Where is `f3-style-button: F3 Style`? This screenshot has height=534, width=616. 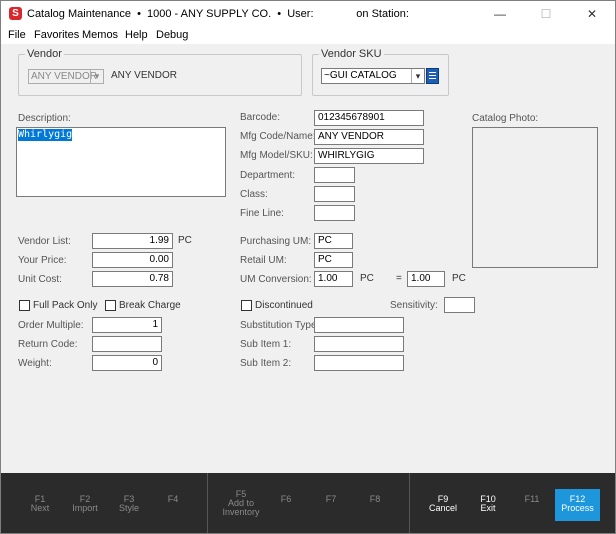
f3-style-button: F3 Style is located at coordinates (129, 503).